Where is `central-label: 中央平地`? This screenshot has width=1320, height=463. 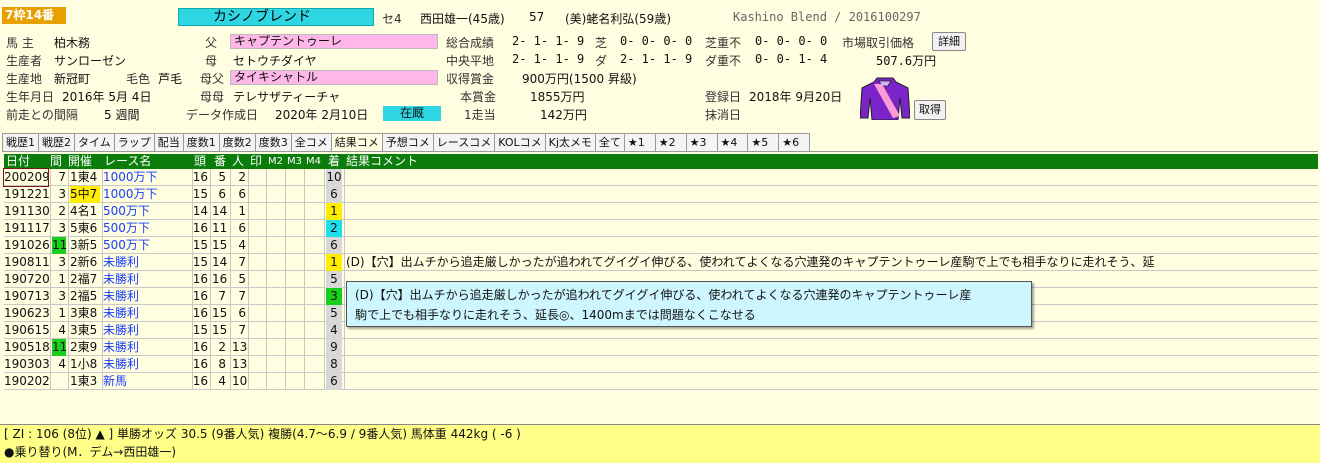 central-label: 中央平地 is located at coordinates (470, 61).